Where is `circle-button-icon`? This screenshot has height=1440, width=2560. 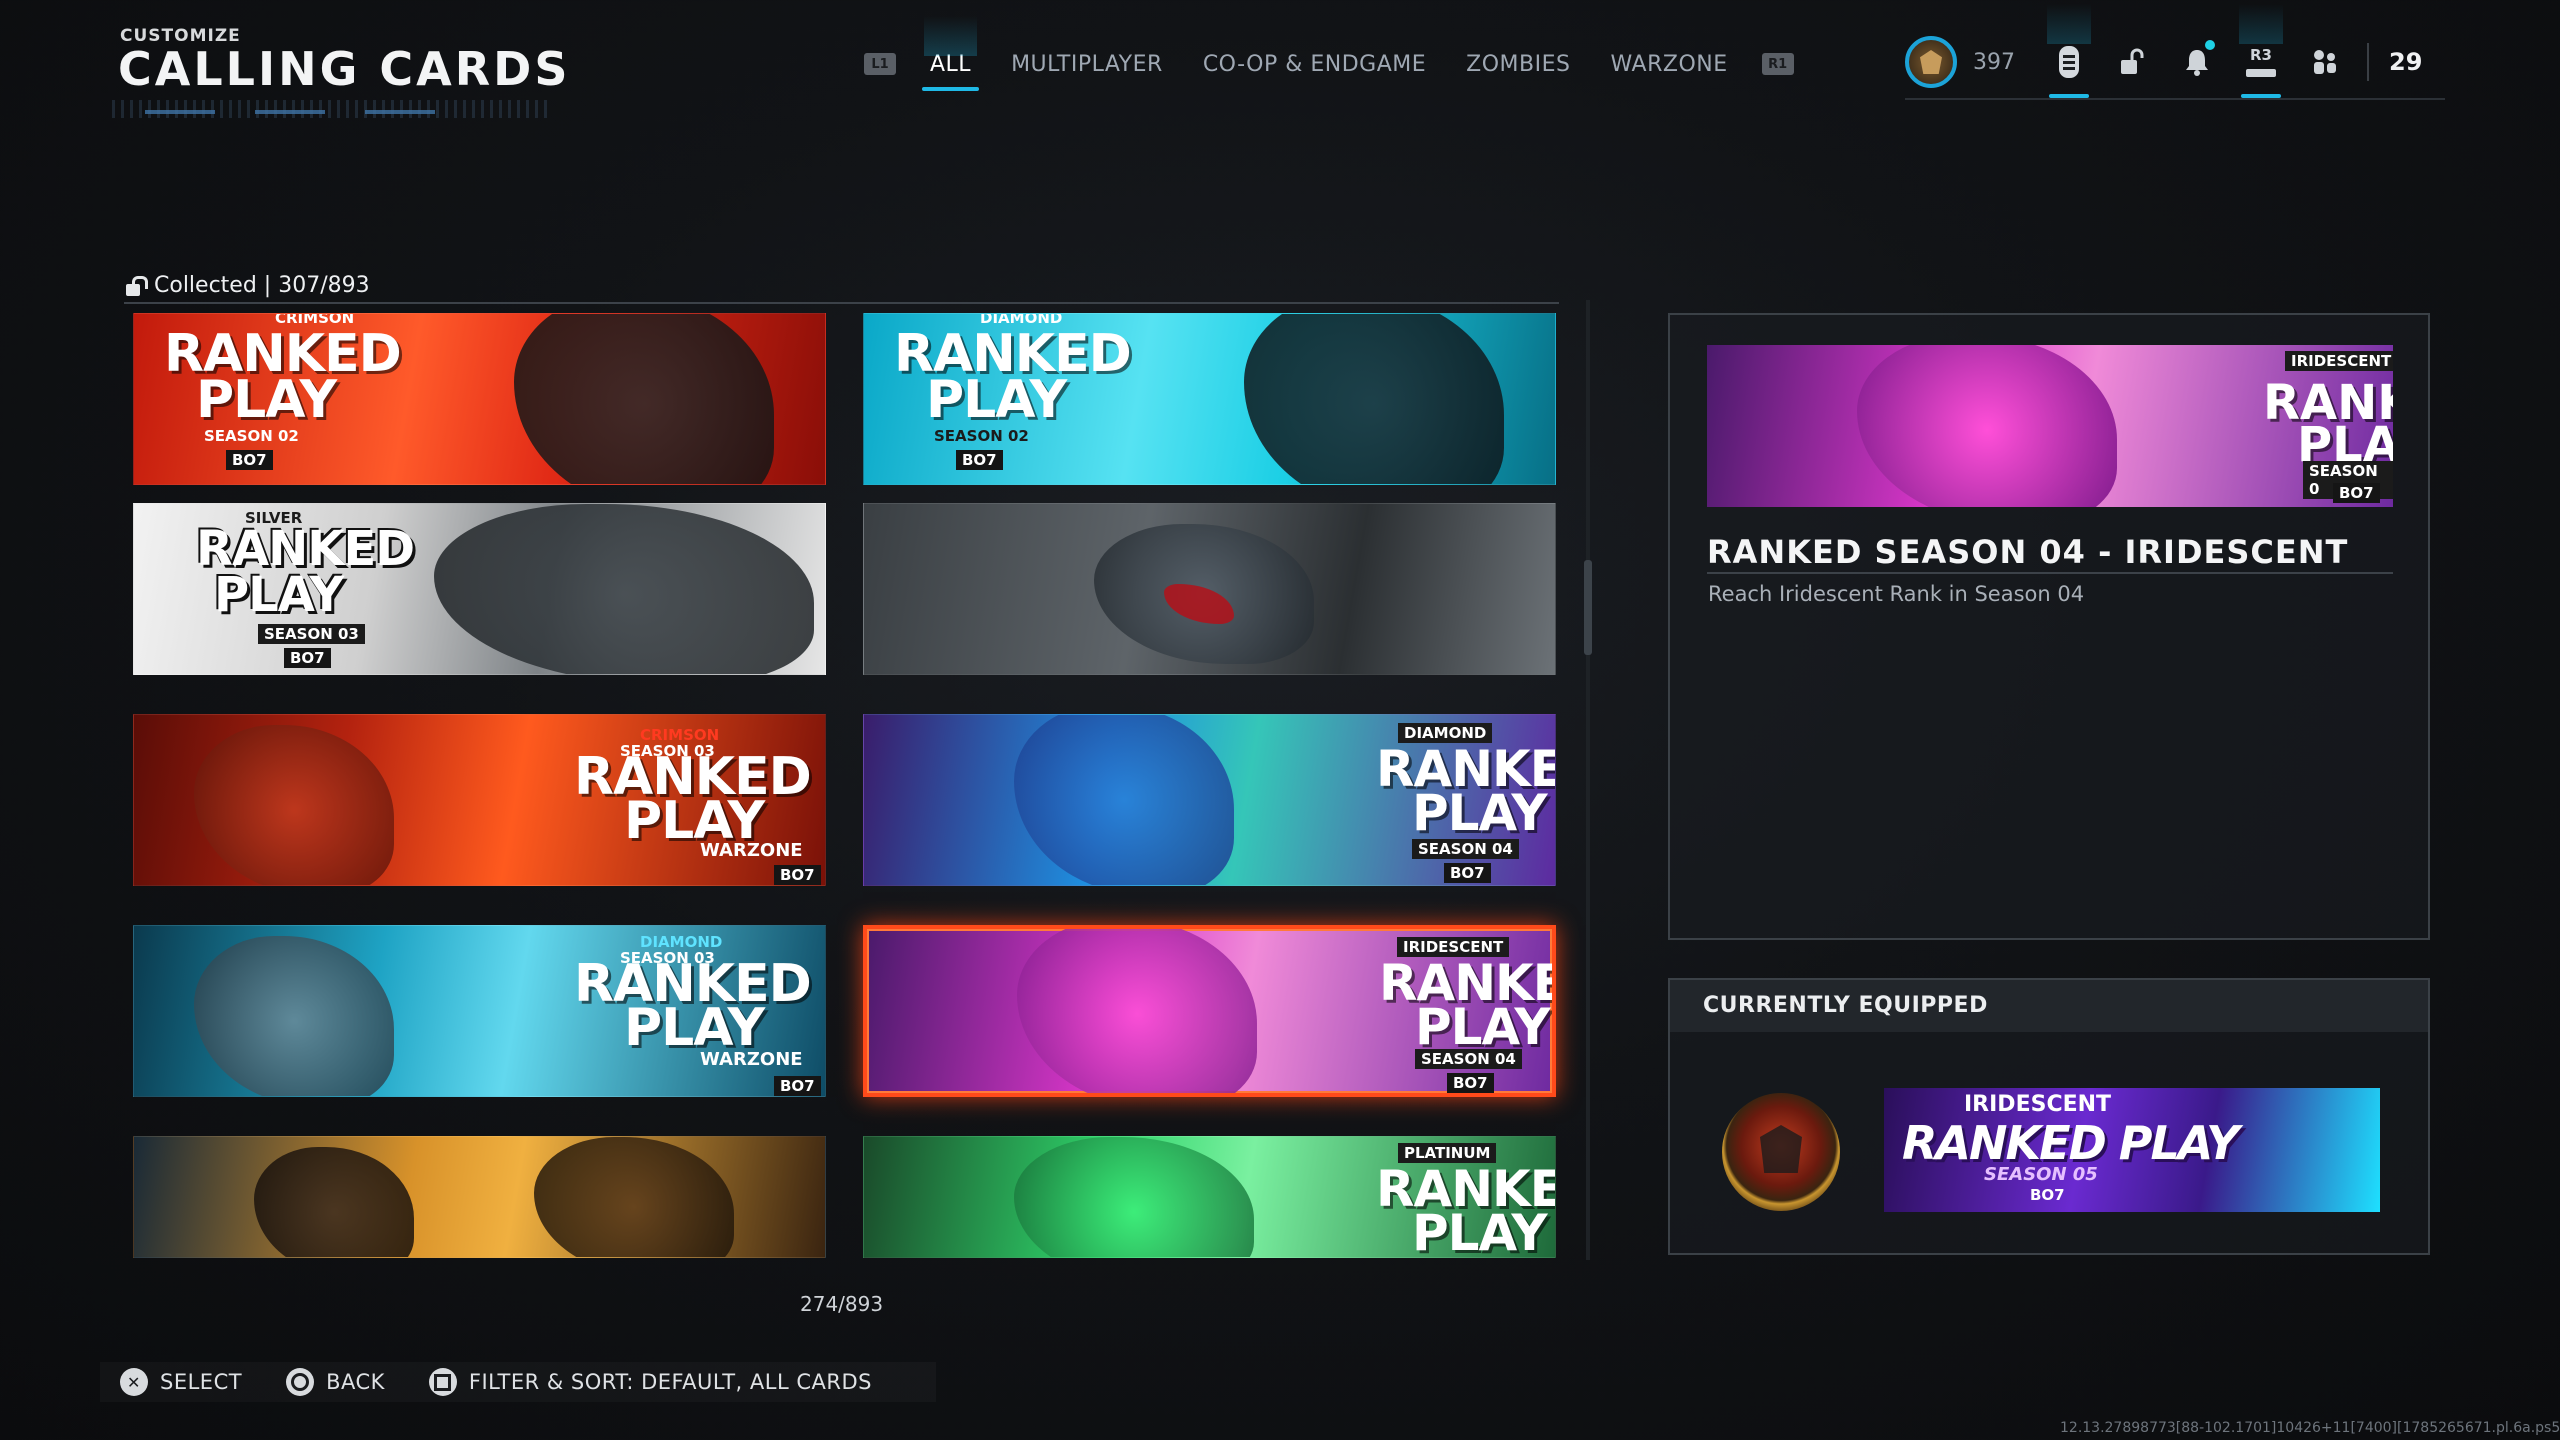
circle-button-icon is located at coordinates (300, 1382).